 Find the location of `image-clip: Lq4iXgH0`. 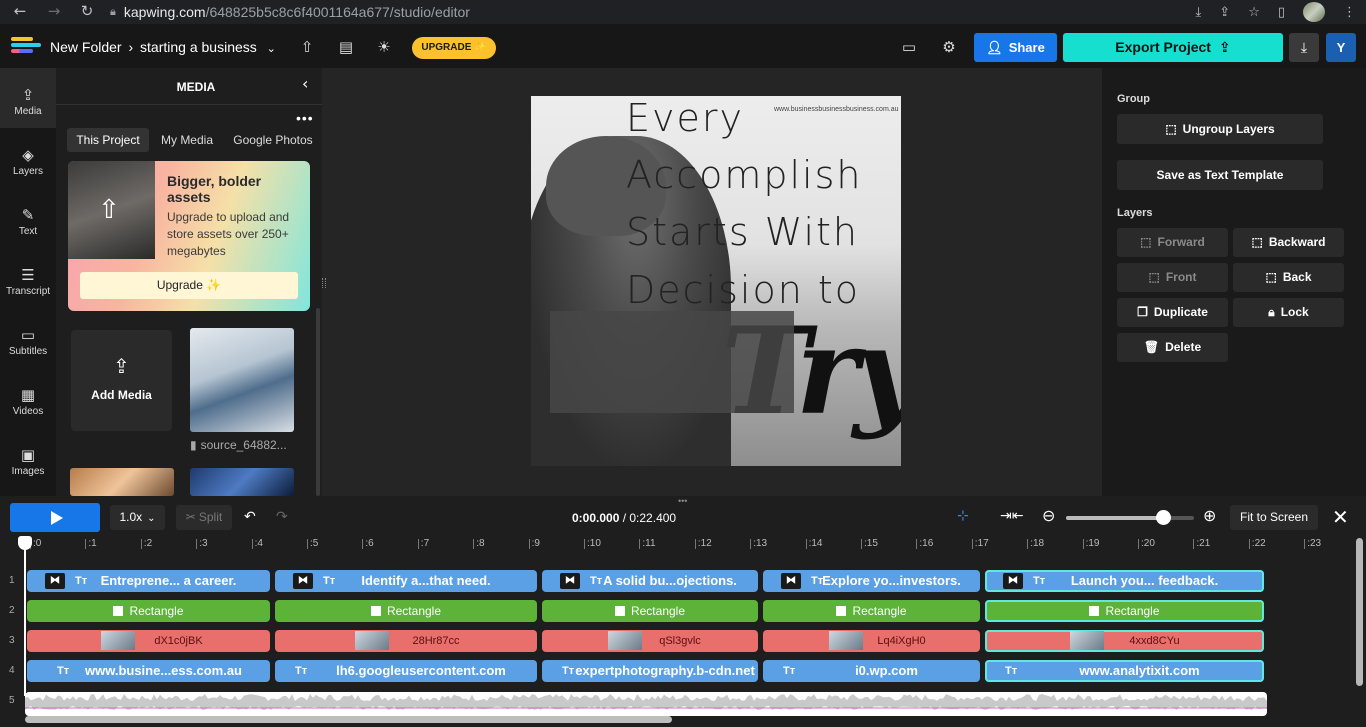

image-clip: Lq4iXgH0 is located at coordinates (871, 641).